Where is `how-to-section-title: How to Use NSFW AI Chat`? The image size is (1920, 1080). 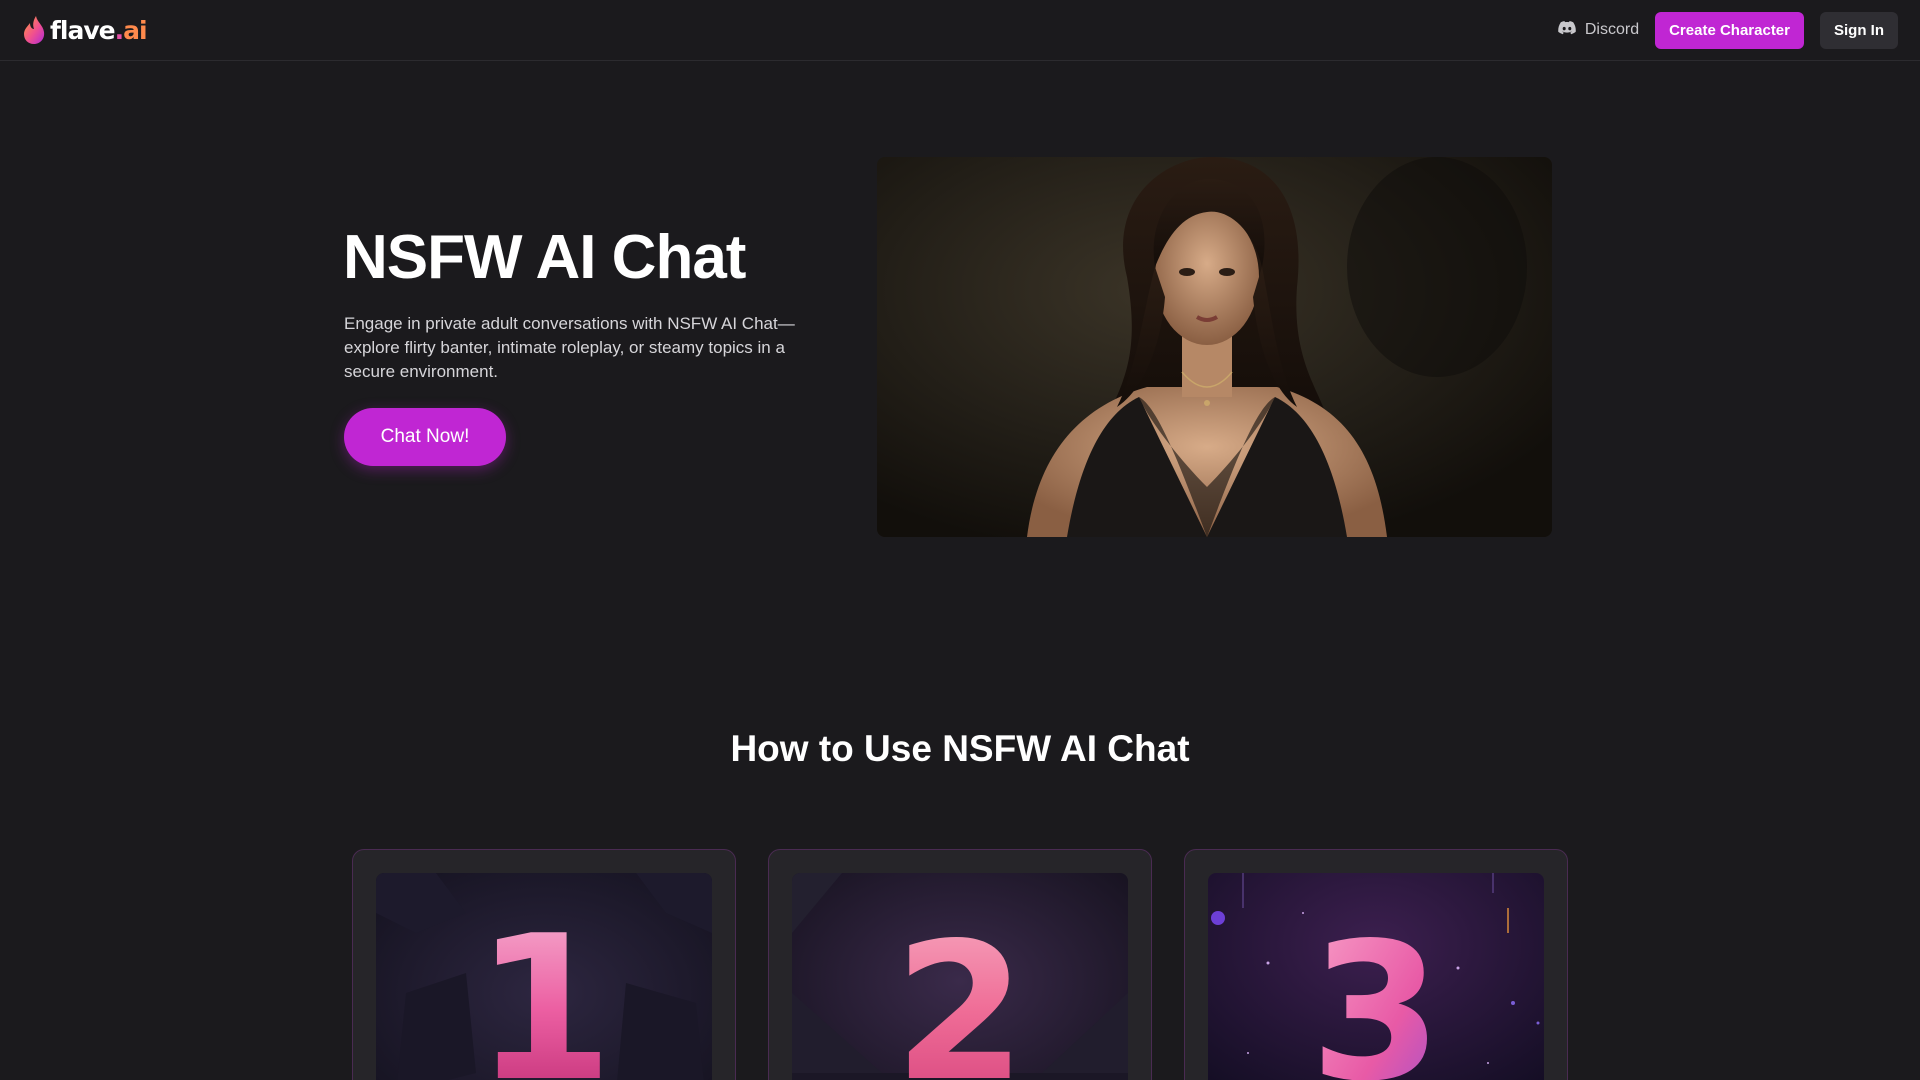
how-to-section-title: How to Use NSFW AI Chat is located at coordinates (960, 748).